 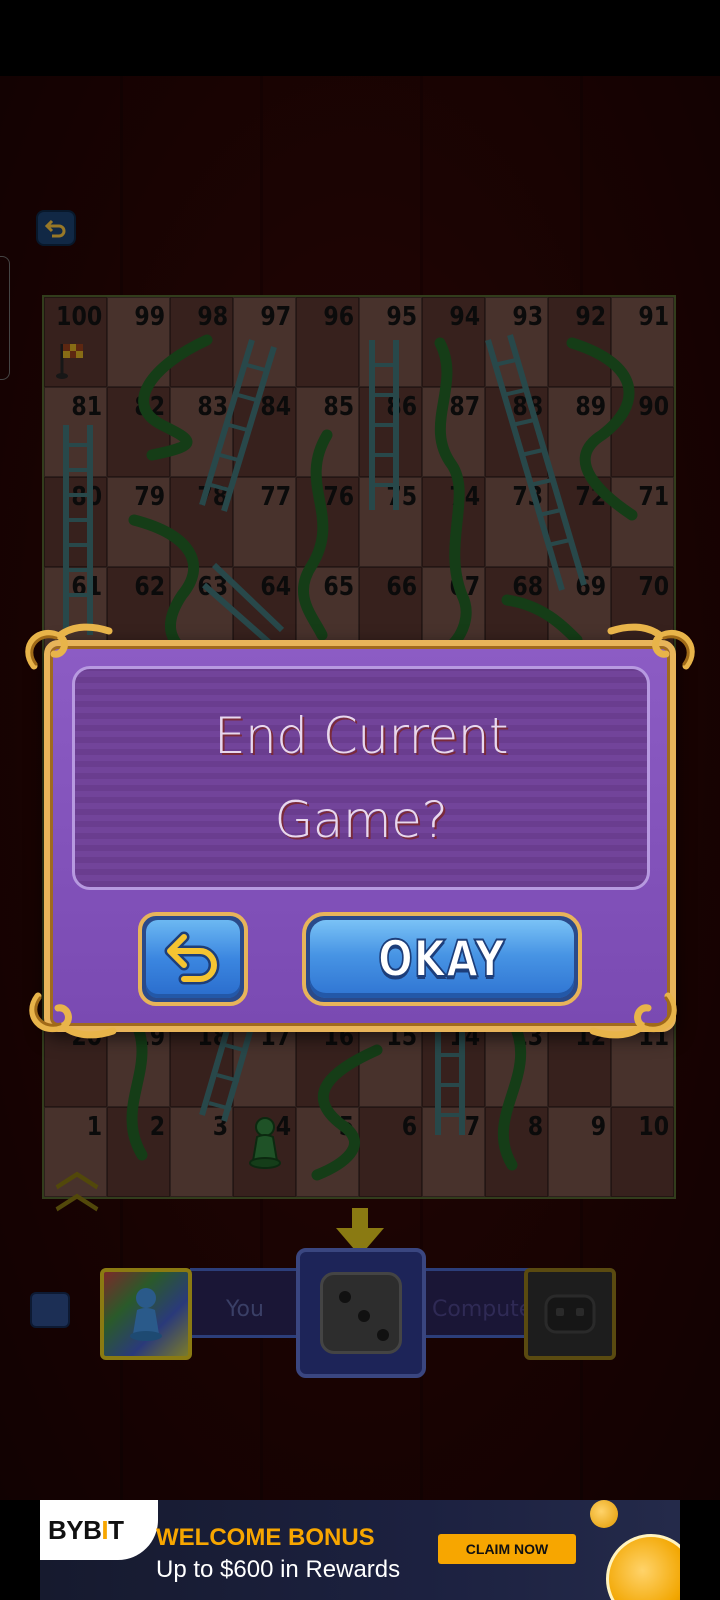 I want to click on player-avatar-you, so click(x=146, y=1314).